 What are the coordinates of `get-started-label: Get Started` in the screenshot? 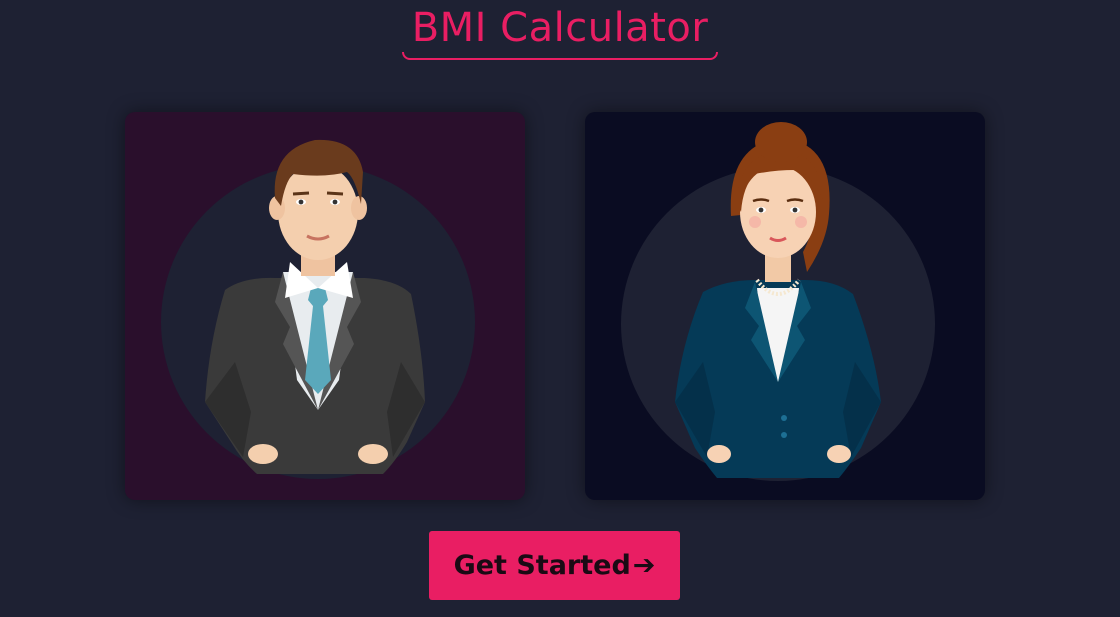 It's located at (542, 565).